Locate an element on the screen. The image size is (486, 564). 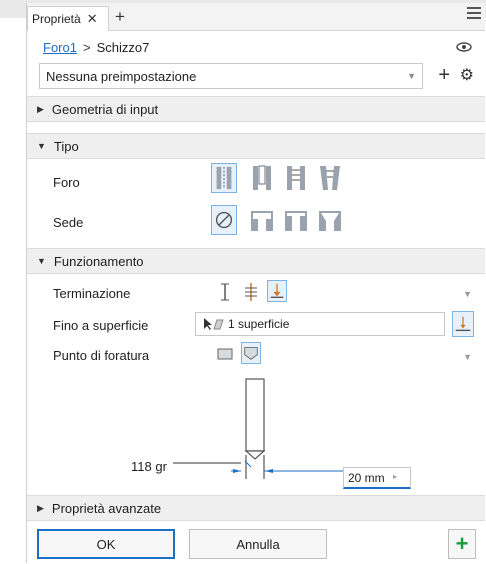
surface-selector: 1 superficie is located at coordinates (320, 324).